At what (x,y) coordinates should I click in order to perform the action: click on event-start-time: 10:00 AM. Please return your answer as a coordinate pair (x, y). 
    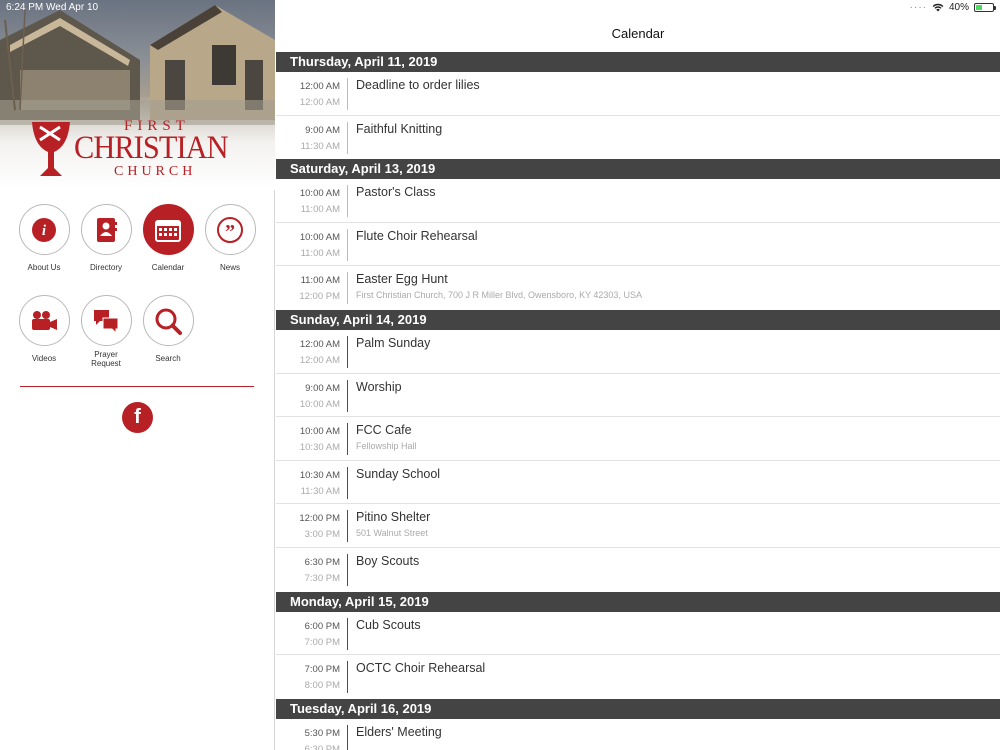
    Looking at the image, I should click on (319, 432).